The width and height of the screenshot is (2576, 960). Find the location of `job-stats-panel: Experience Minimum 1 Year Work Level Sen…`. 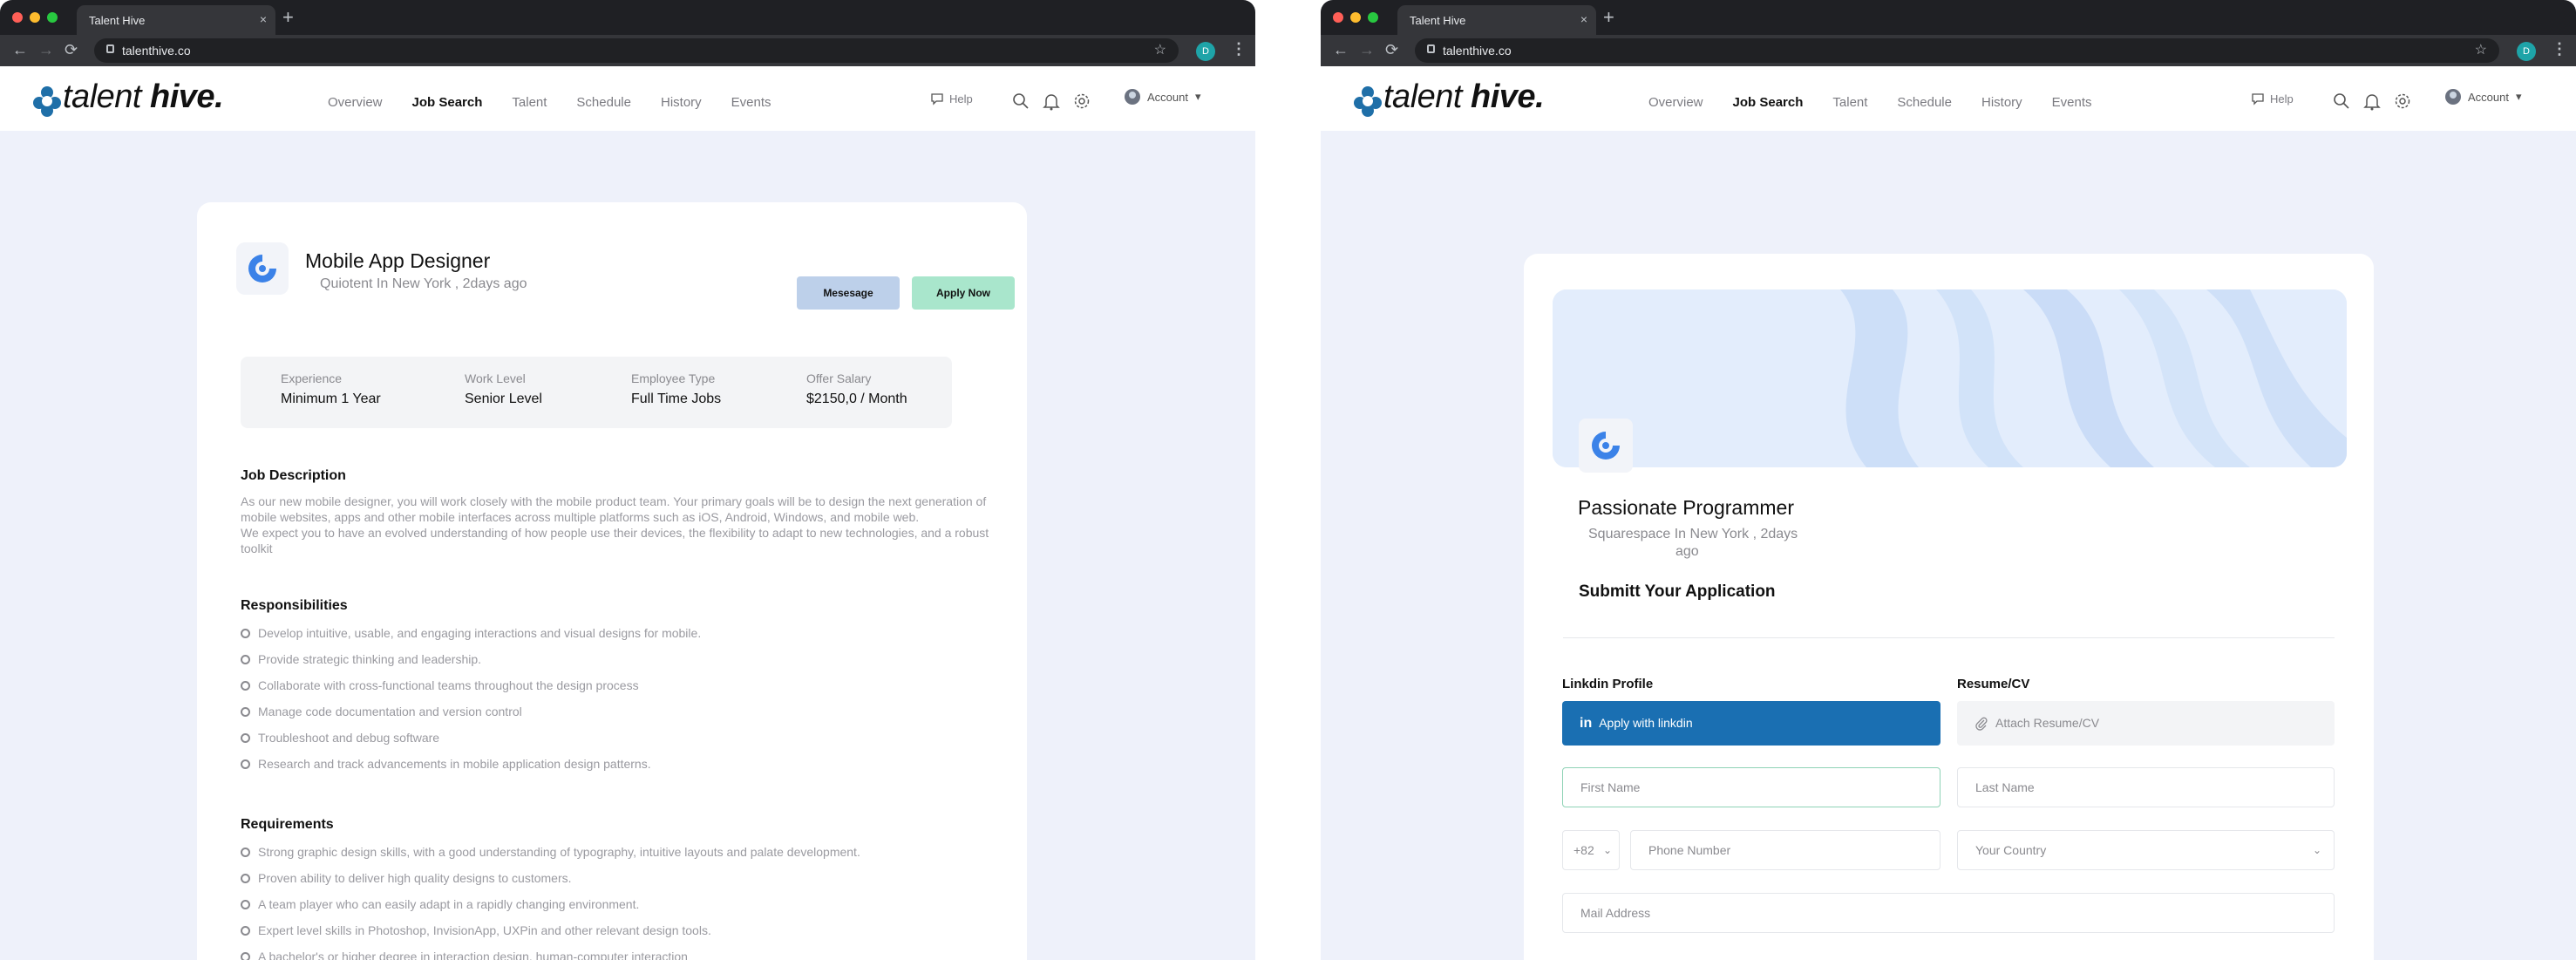

job-stats-panel: Experience Minimum 1 Year Work Level Sen… is located at coordinates (597, 393).